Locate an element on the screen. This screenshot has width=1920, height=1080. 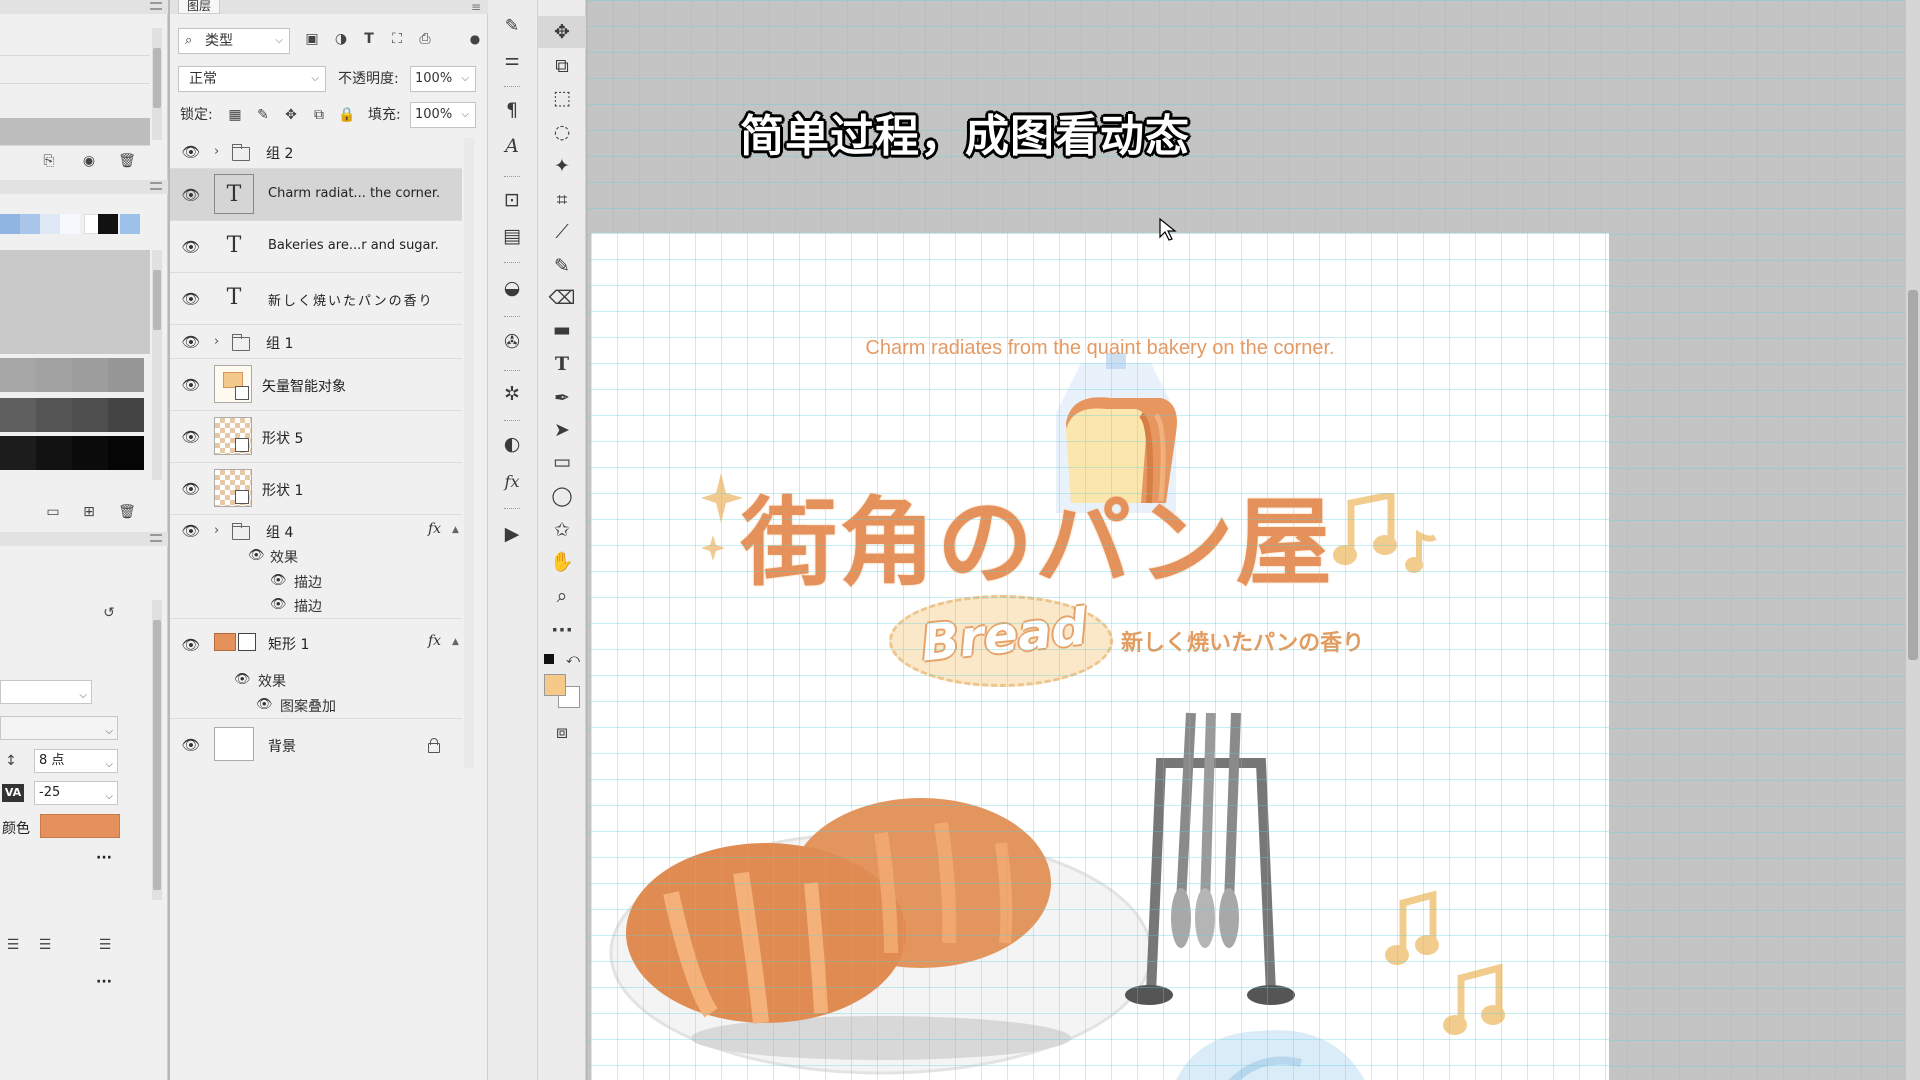
justify-icon: ☰ is located at coordinates (105, 945).